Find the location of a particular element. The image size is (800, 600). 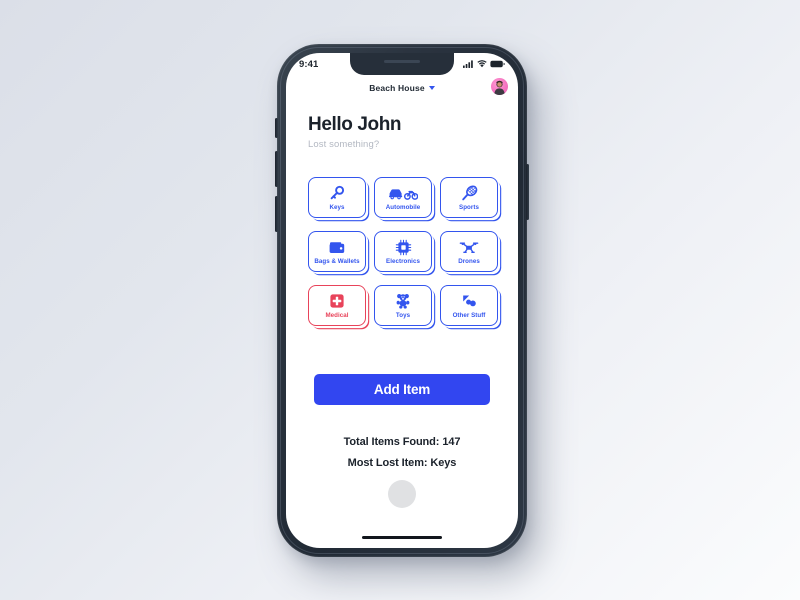

category-label: Automobile is located at coordinates (403, 207).